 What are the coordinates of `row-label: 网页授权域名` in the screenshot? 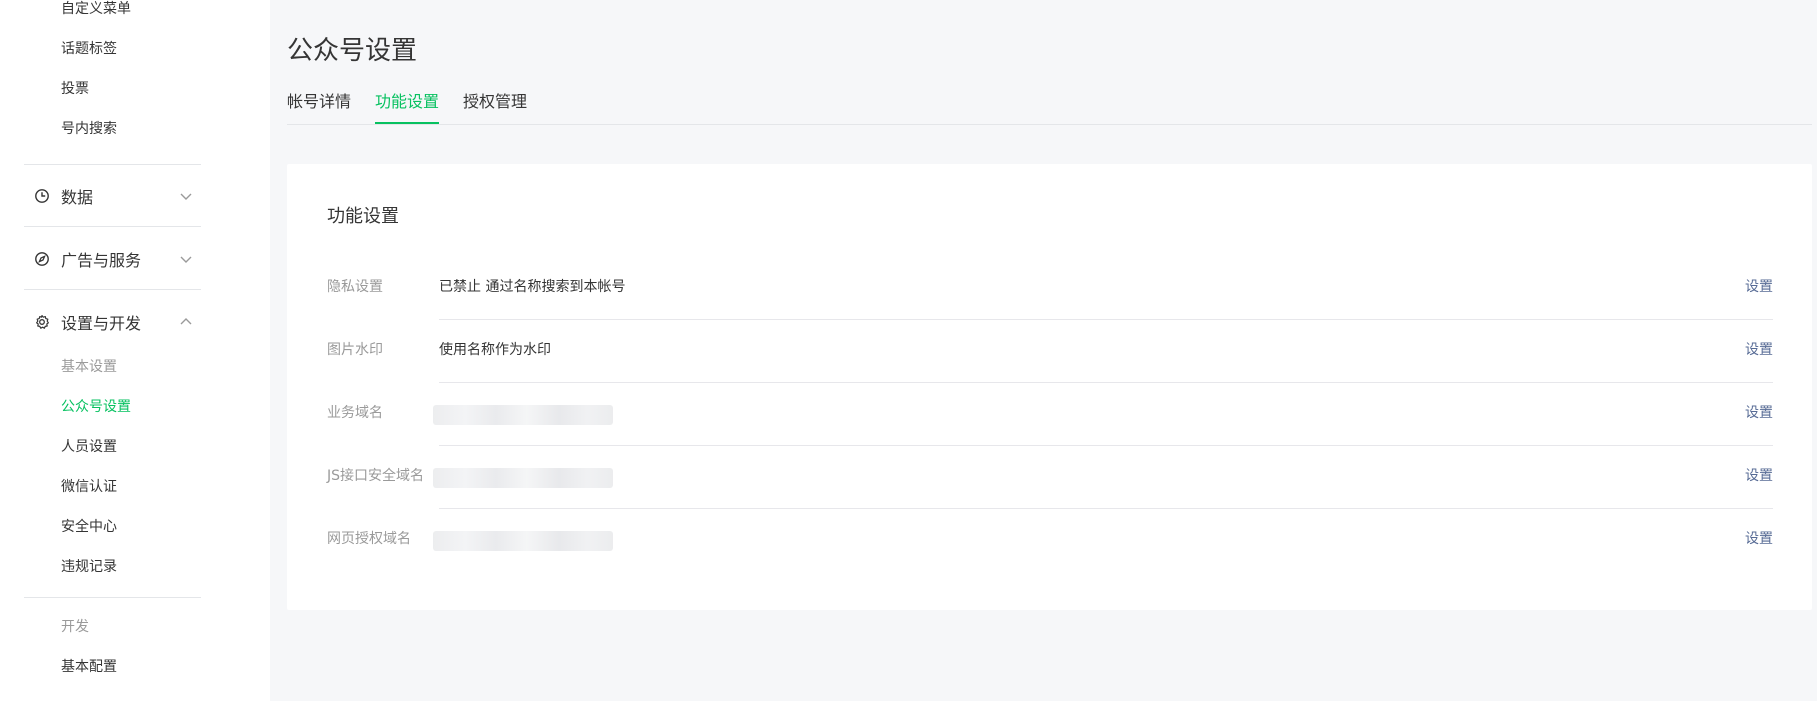 It's located at (369, 539).